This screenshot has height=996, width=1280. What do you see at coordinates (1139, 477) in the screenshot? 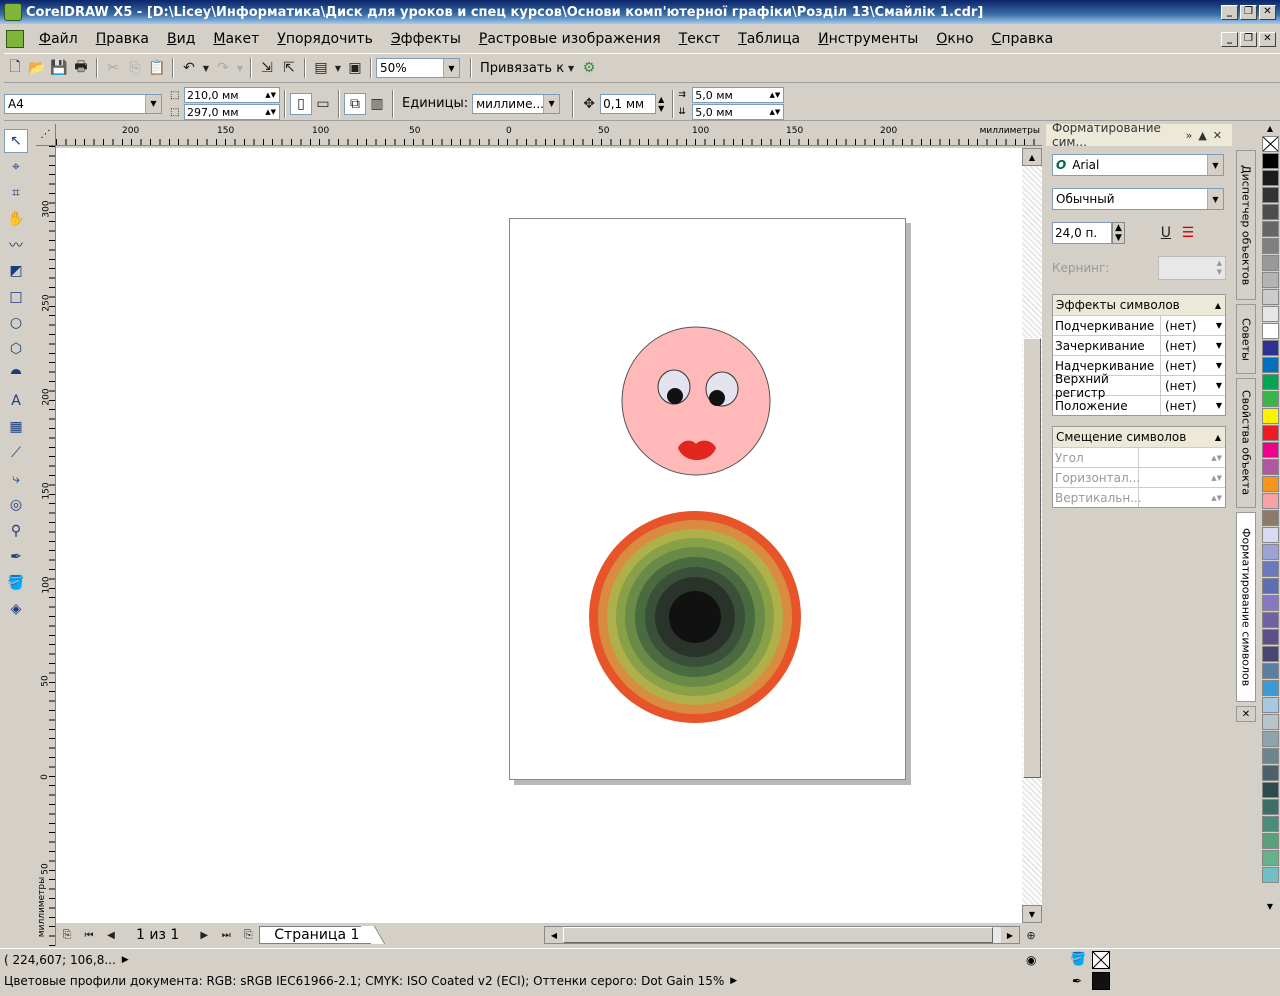
I see `shift-row-horizontal: Горизонтал... ▲▼` at bounding box center [1139, 477].